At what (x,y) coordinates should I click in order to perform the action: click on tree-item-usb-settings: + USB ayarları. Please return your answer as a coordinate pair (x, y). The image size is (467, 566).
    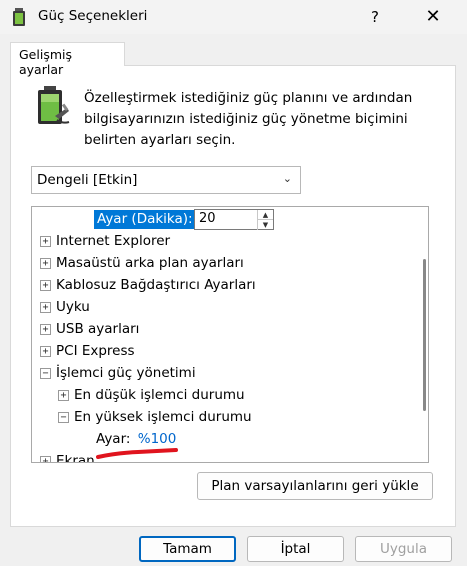
    Looking at the image, I should click on (89, 329).